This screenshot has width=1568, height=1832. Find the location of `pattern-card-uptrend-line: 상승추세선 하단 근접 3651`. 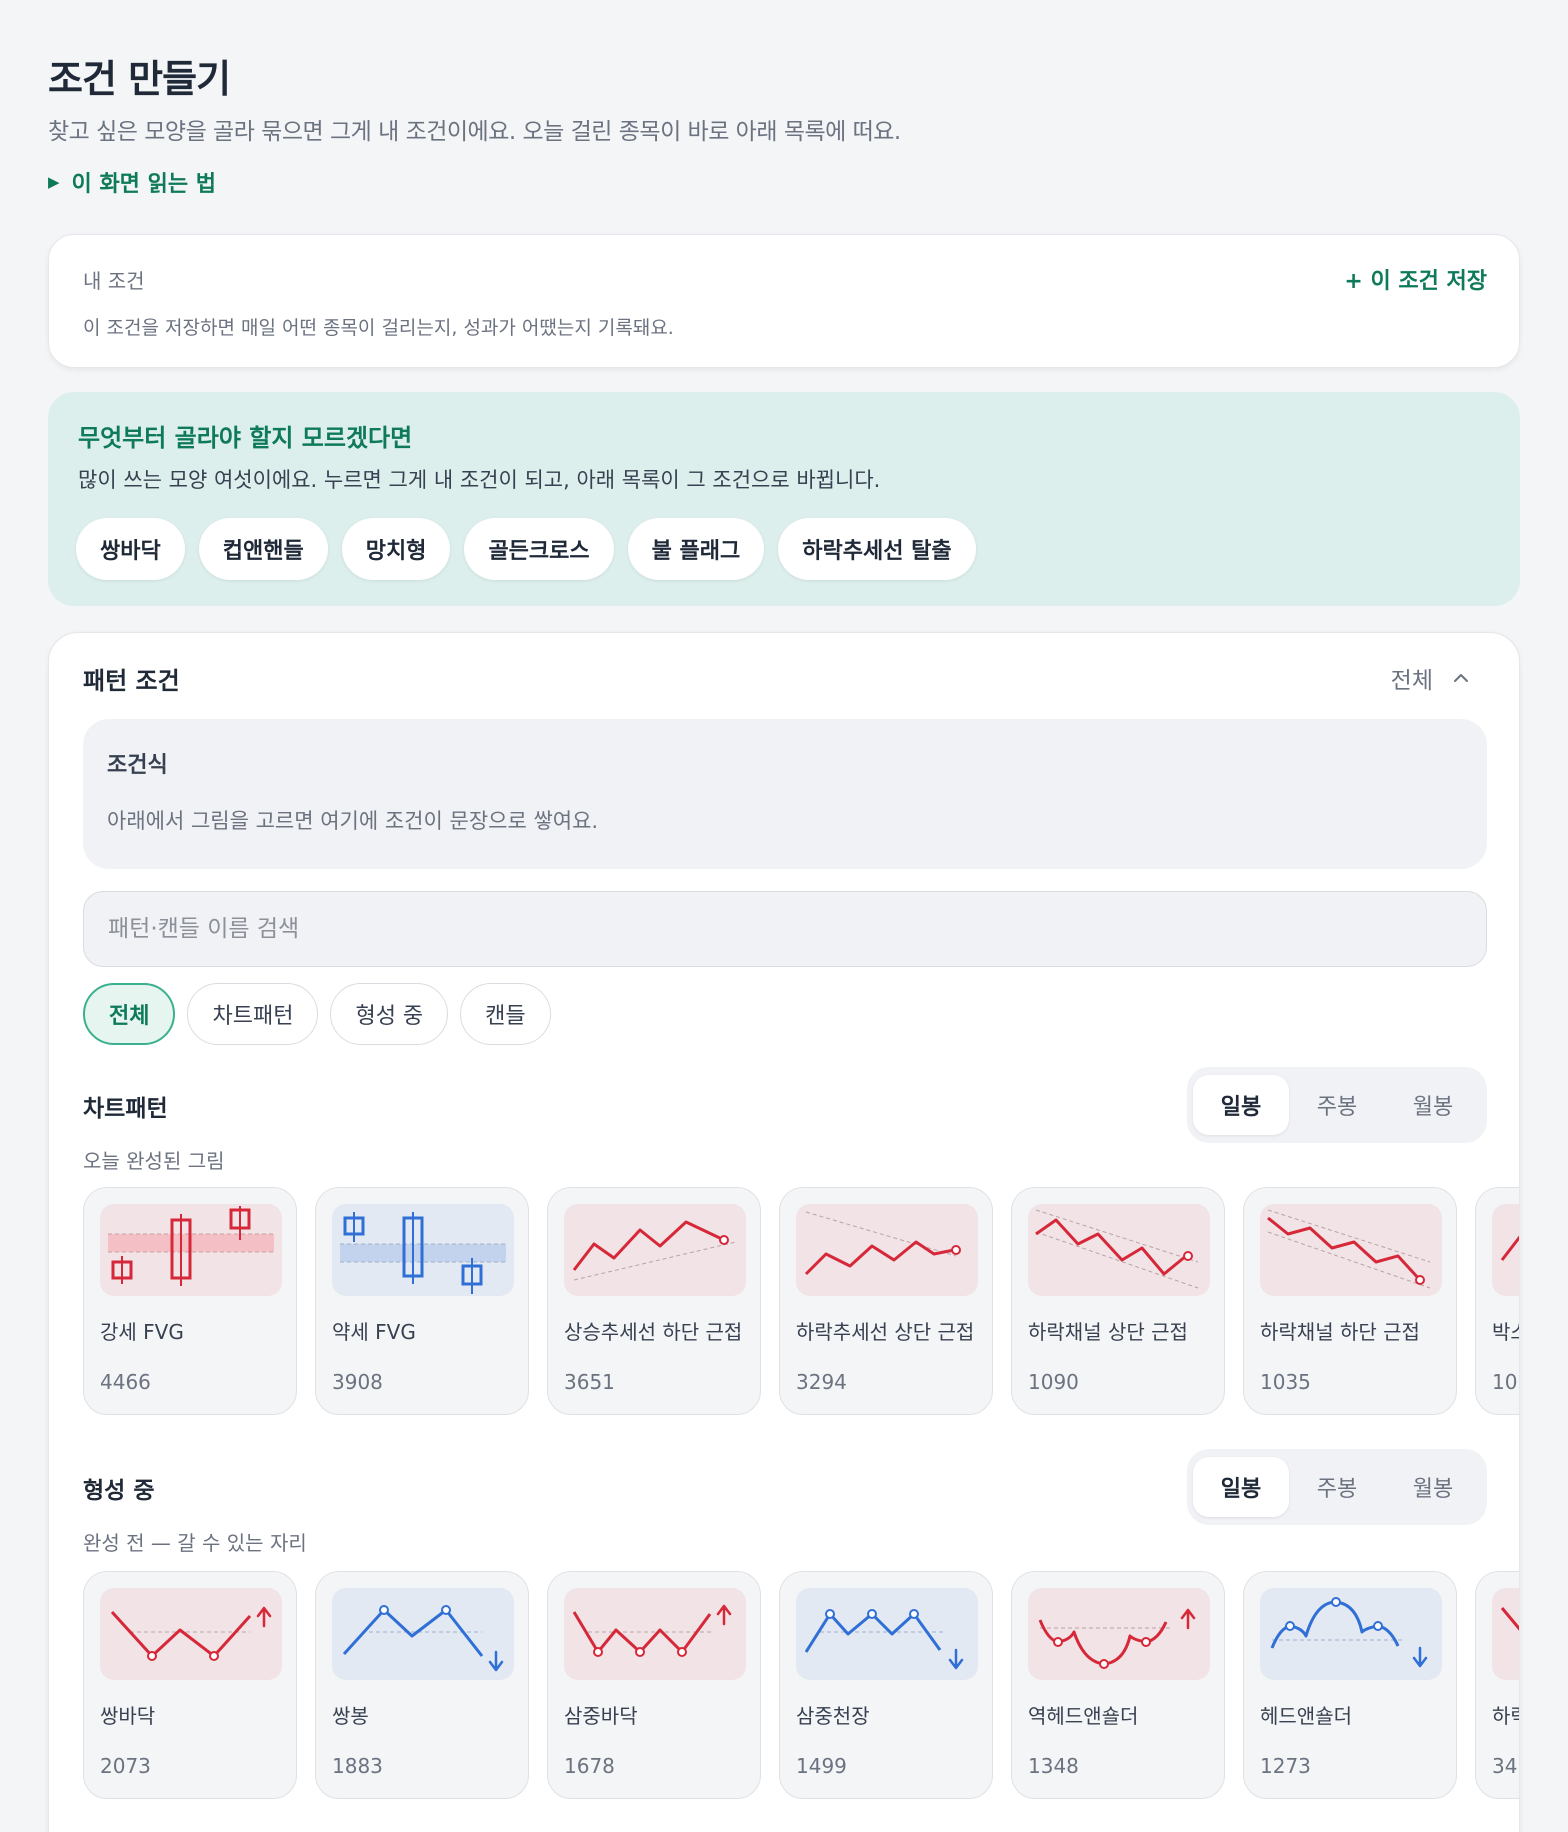

pattern-card-uptrend-line: 상승추세선 하단 근접 3651 is located at coordinates (654, 1301).